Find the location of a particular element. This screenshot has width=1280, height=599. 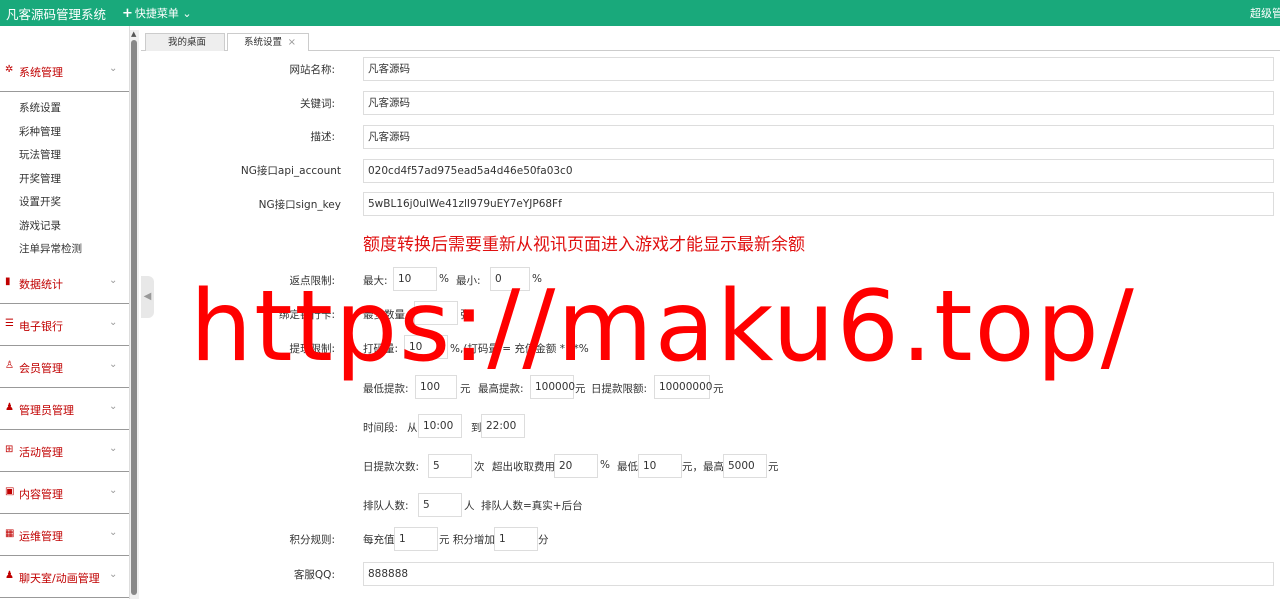

top-bar: 凡客源码管理系统 + 快捷菜单 ⌄ 超级管 is located at coordinates (640, 13).